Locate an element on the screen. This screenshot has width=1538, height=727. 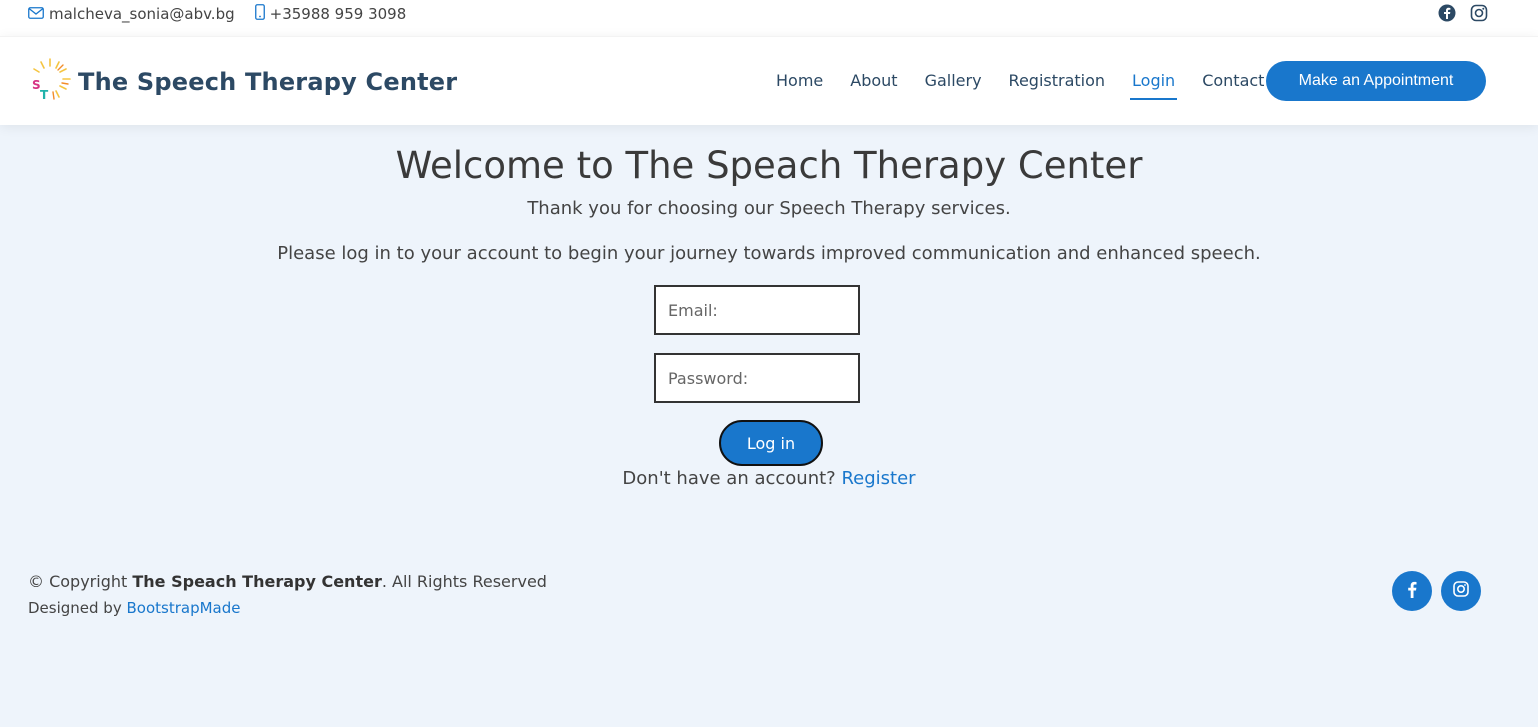
login-button: Log in is located at coordinates (771, 443).